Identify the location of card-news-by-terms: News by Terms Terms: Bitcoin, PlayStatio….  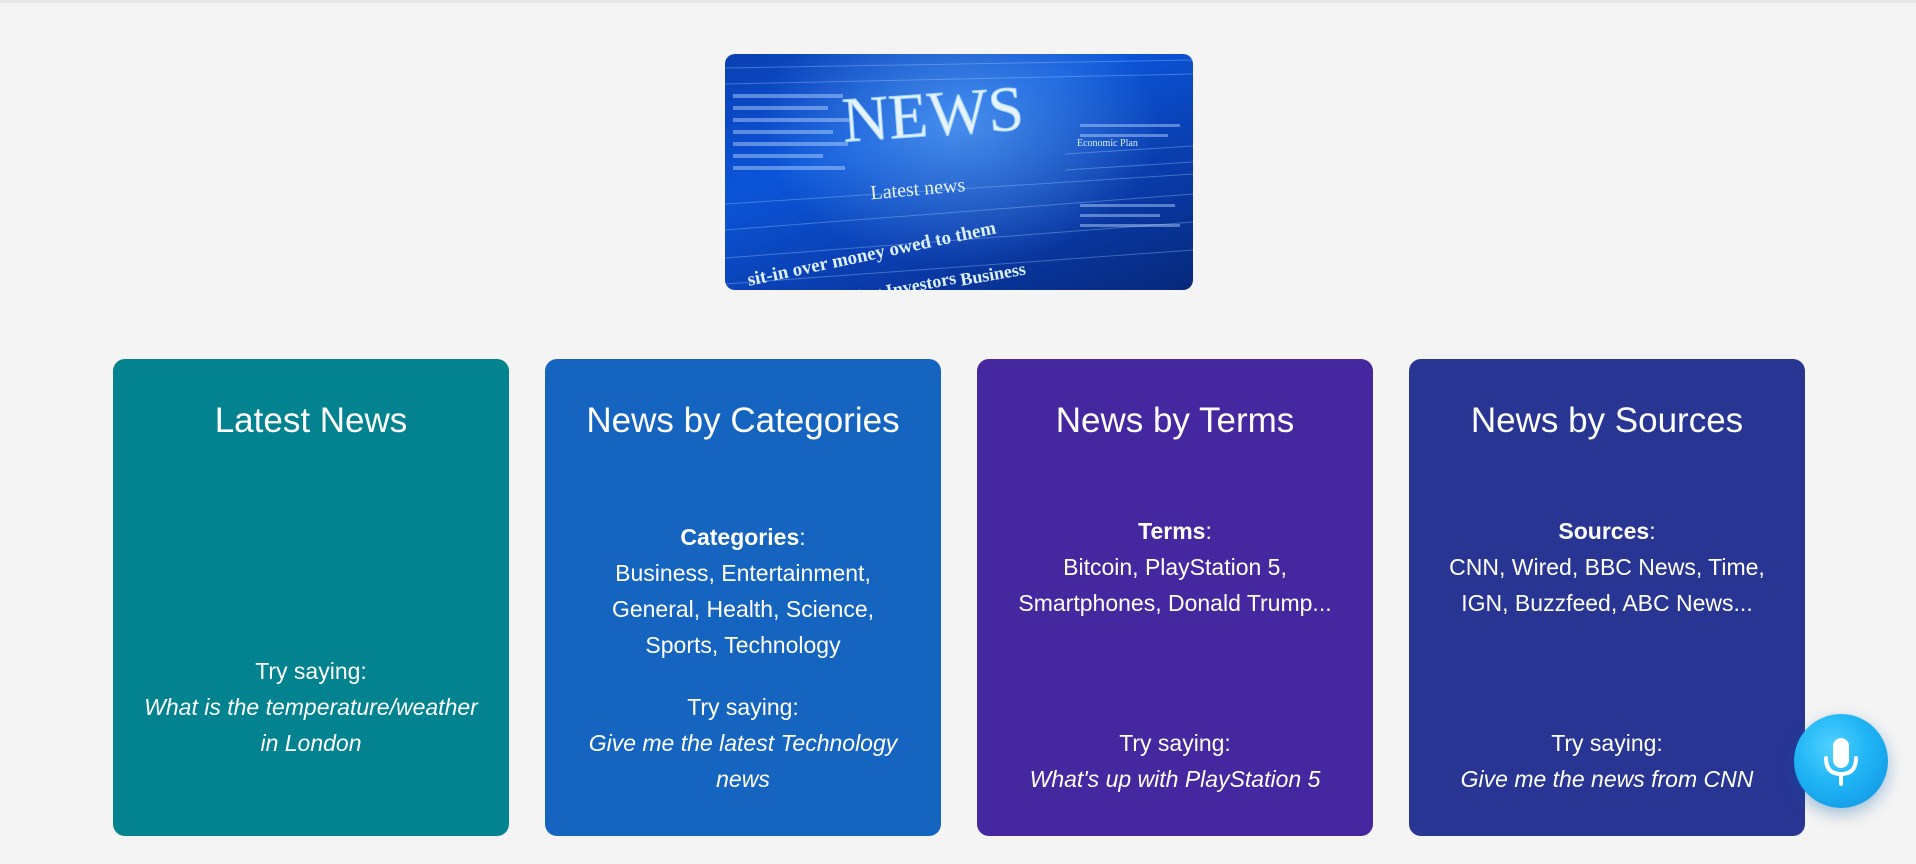
(1175, 597).